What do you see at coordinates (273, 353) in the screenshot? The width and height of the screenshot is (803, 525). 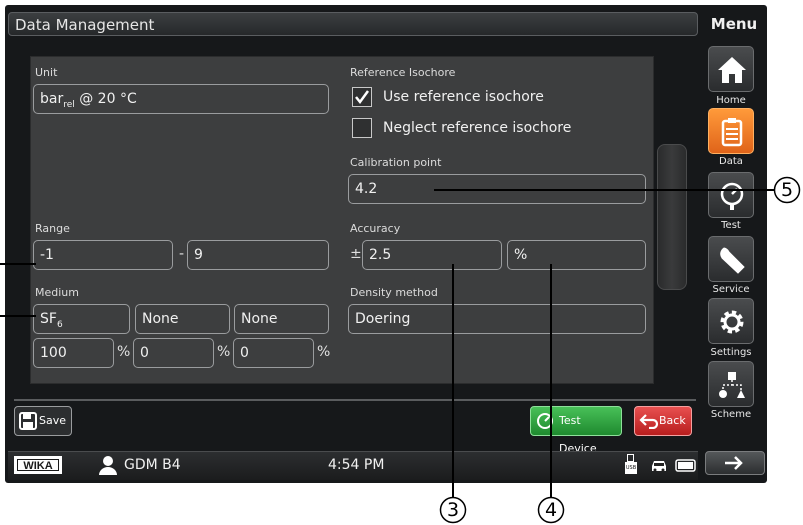 I see `medium-pct-3-input: 0` at bounding box center [273, 353].